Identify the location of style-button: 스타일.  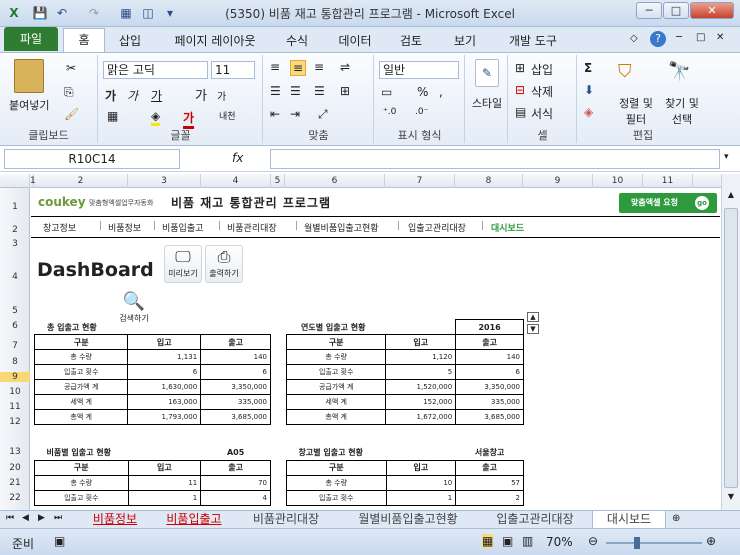
(487, 103).